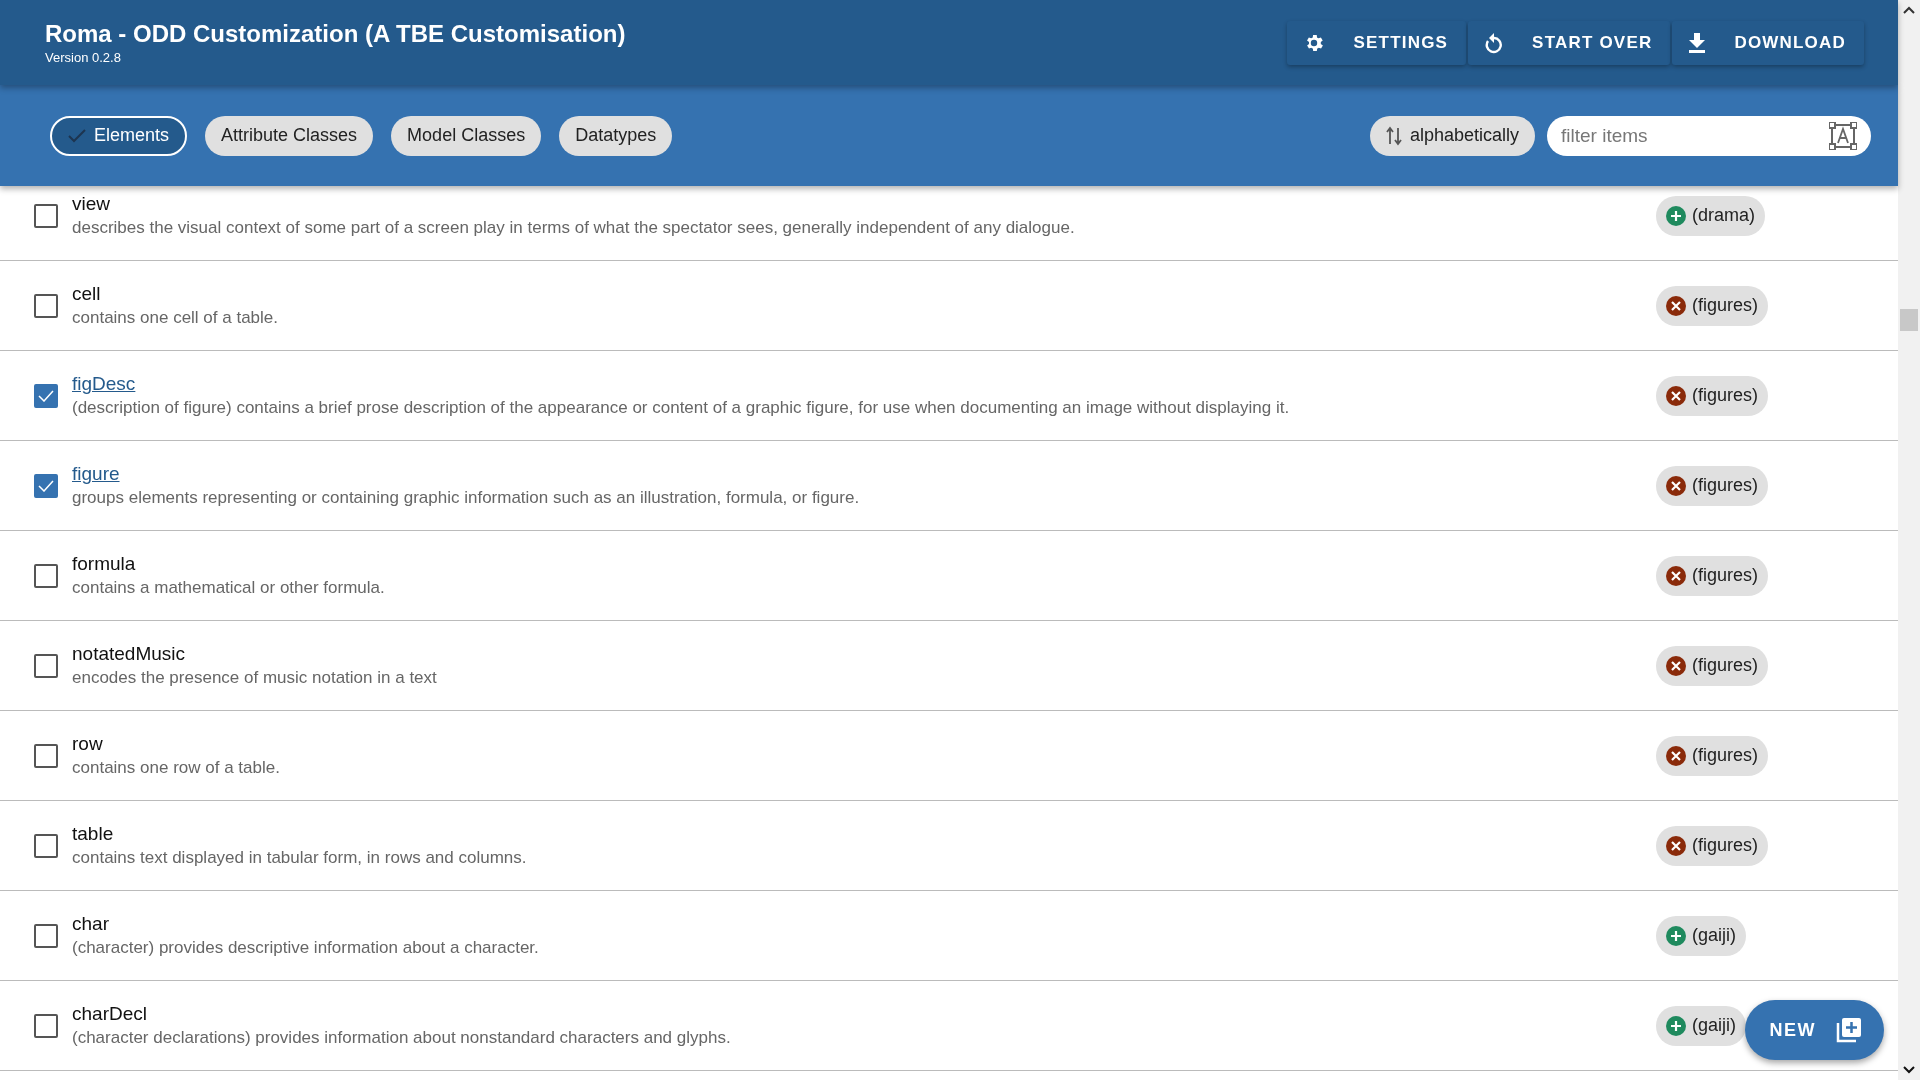  Describe the element at coordinates (335, 34) in the screenshot. I see `app-title: Roma - ODD Customization (A TBE Customisation)` at that location.